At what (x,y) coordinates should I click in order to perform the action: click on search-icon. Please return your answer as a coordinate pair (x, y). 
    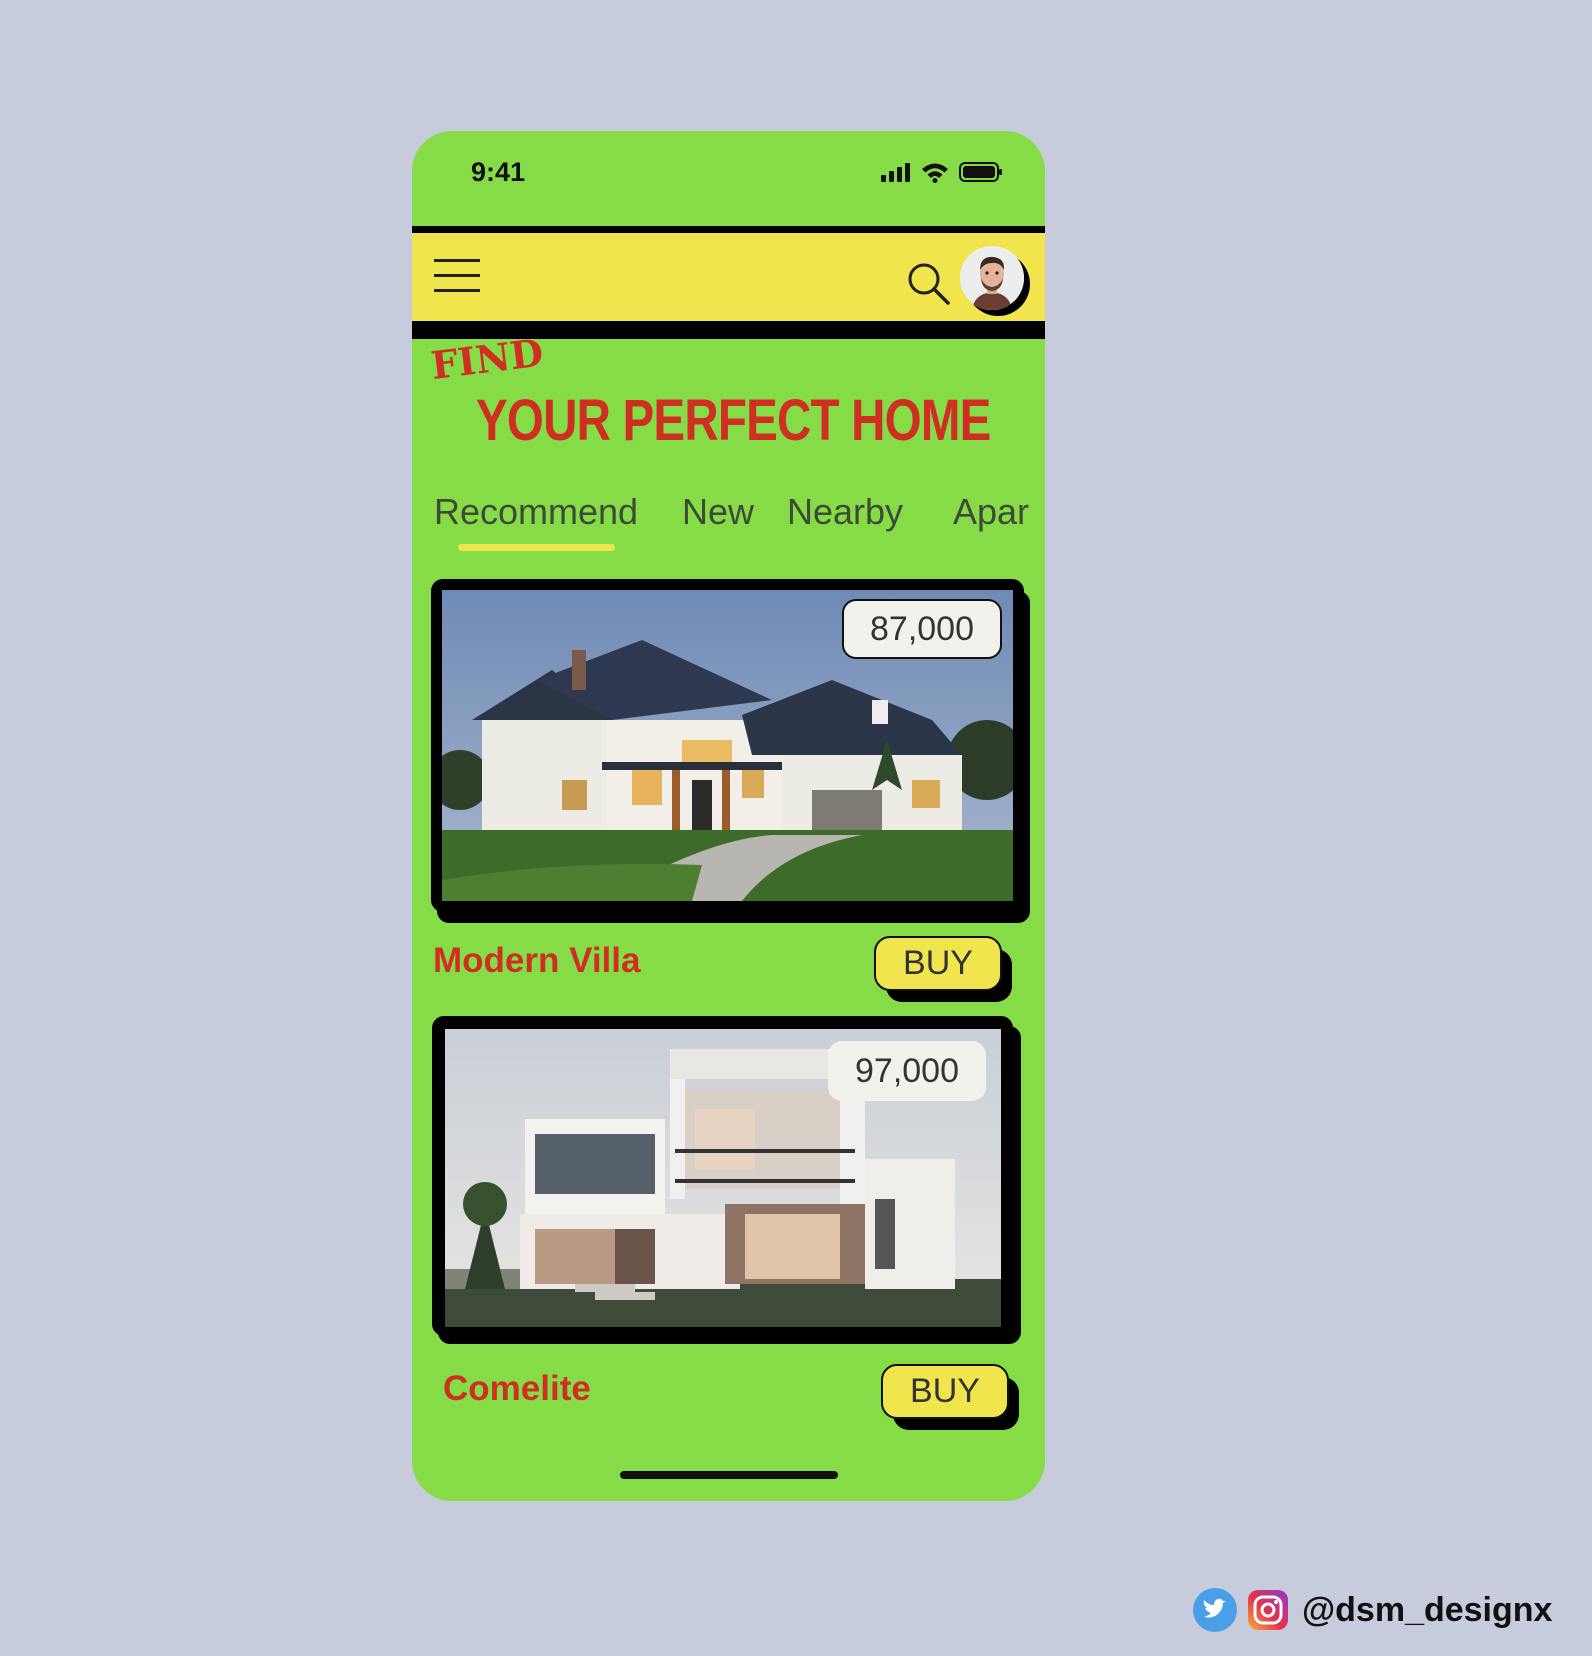
    Looking at the image, I should click on (928, 283).